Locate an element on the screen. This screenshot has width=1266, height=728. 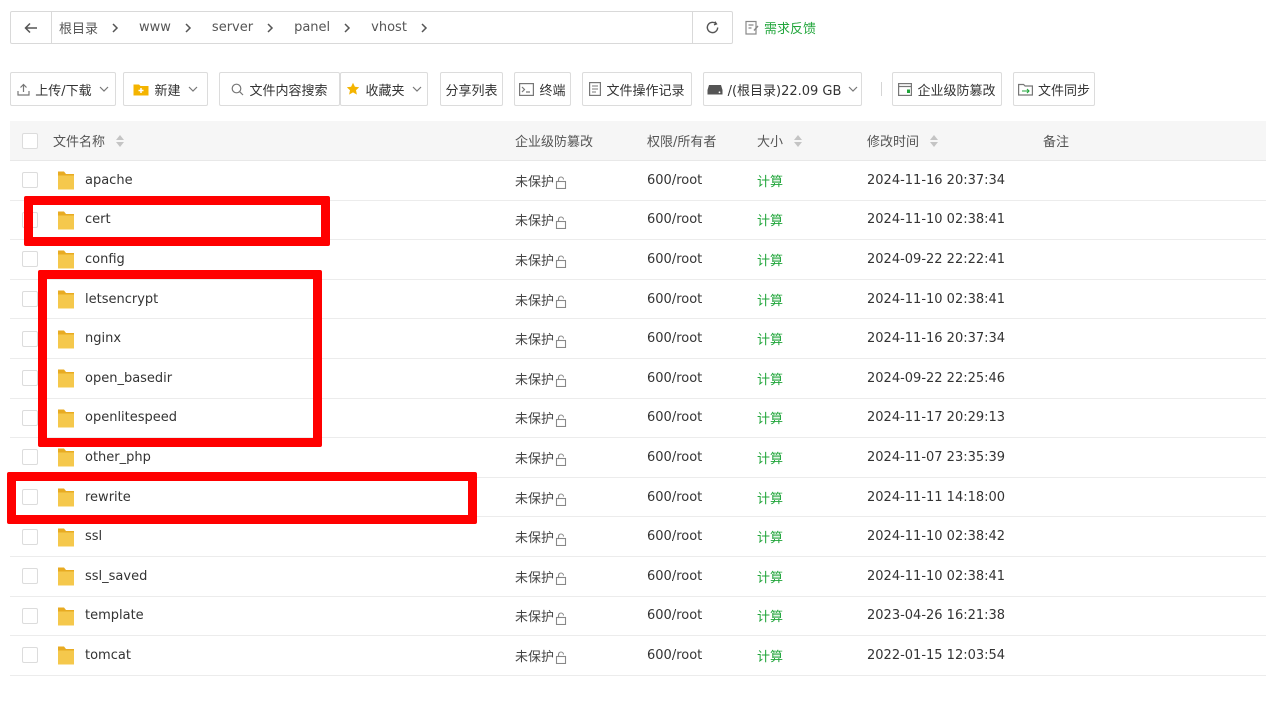
table-row: cert 未保护 600/root 计算 2024-11-10 02:38:41 is located at coordinates (638, 221).